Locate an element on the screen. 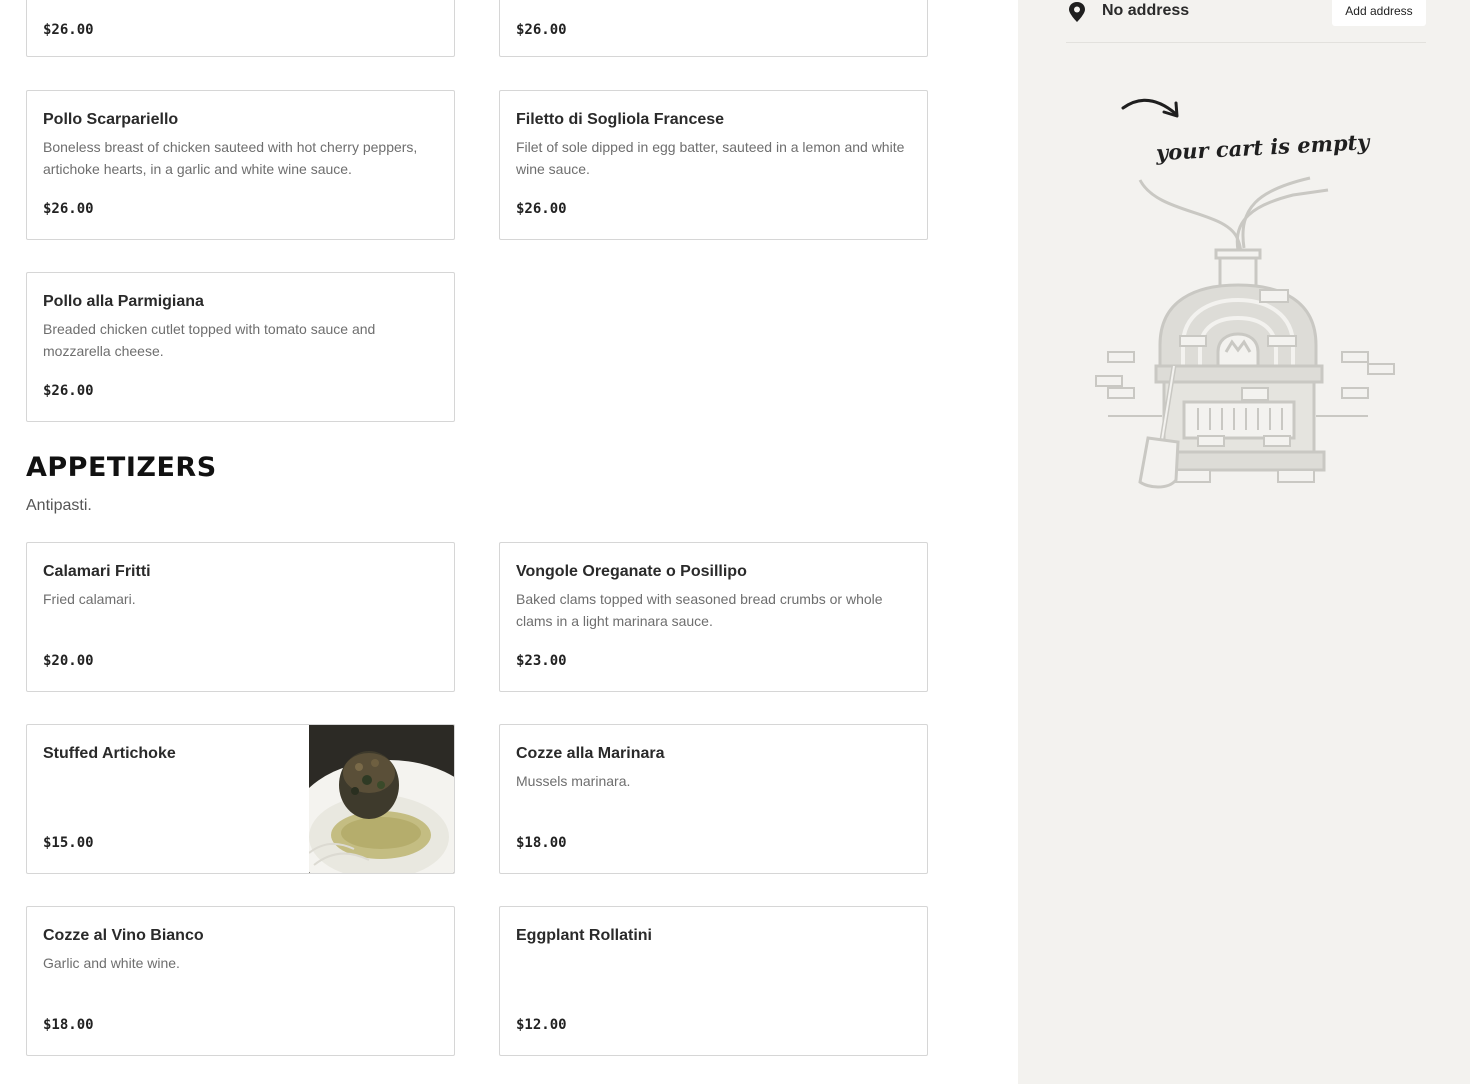 The image size is (1470, 1084). section-subtitle: Antipasti. is located at coordinates (59, 505).